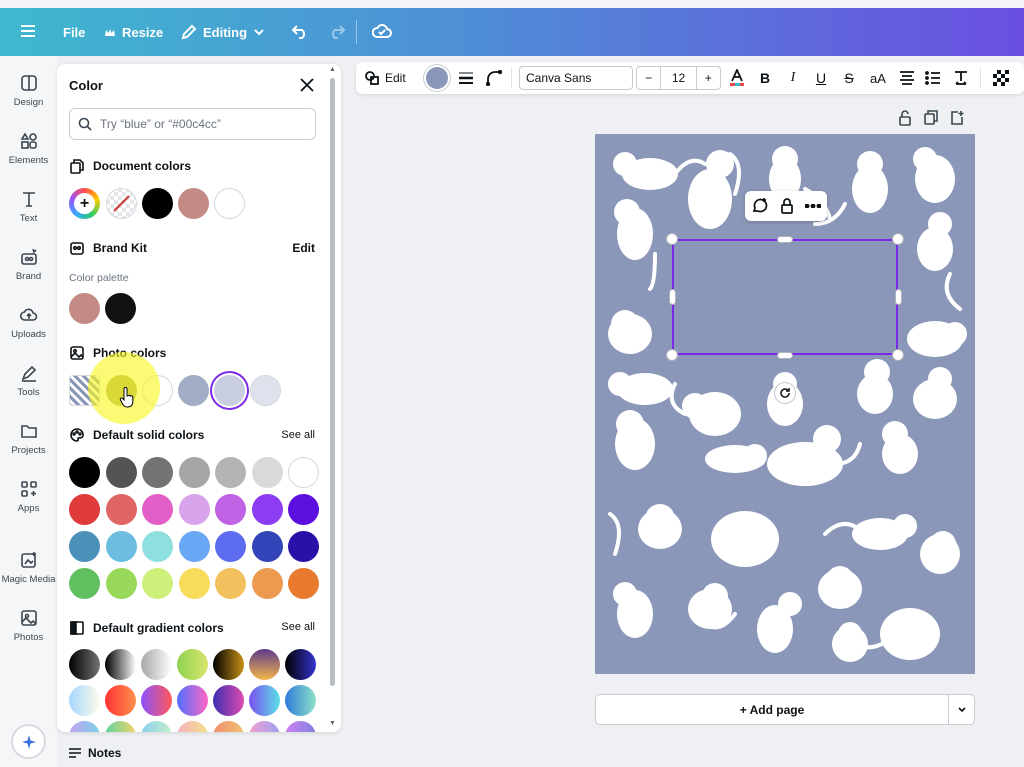 This screenshot has width=1024, height=767. What do you see at coordinates (307, 85) in the screenshot?
I see `close-icon` at bounding box center [307, 85].